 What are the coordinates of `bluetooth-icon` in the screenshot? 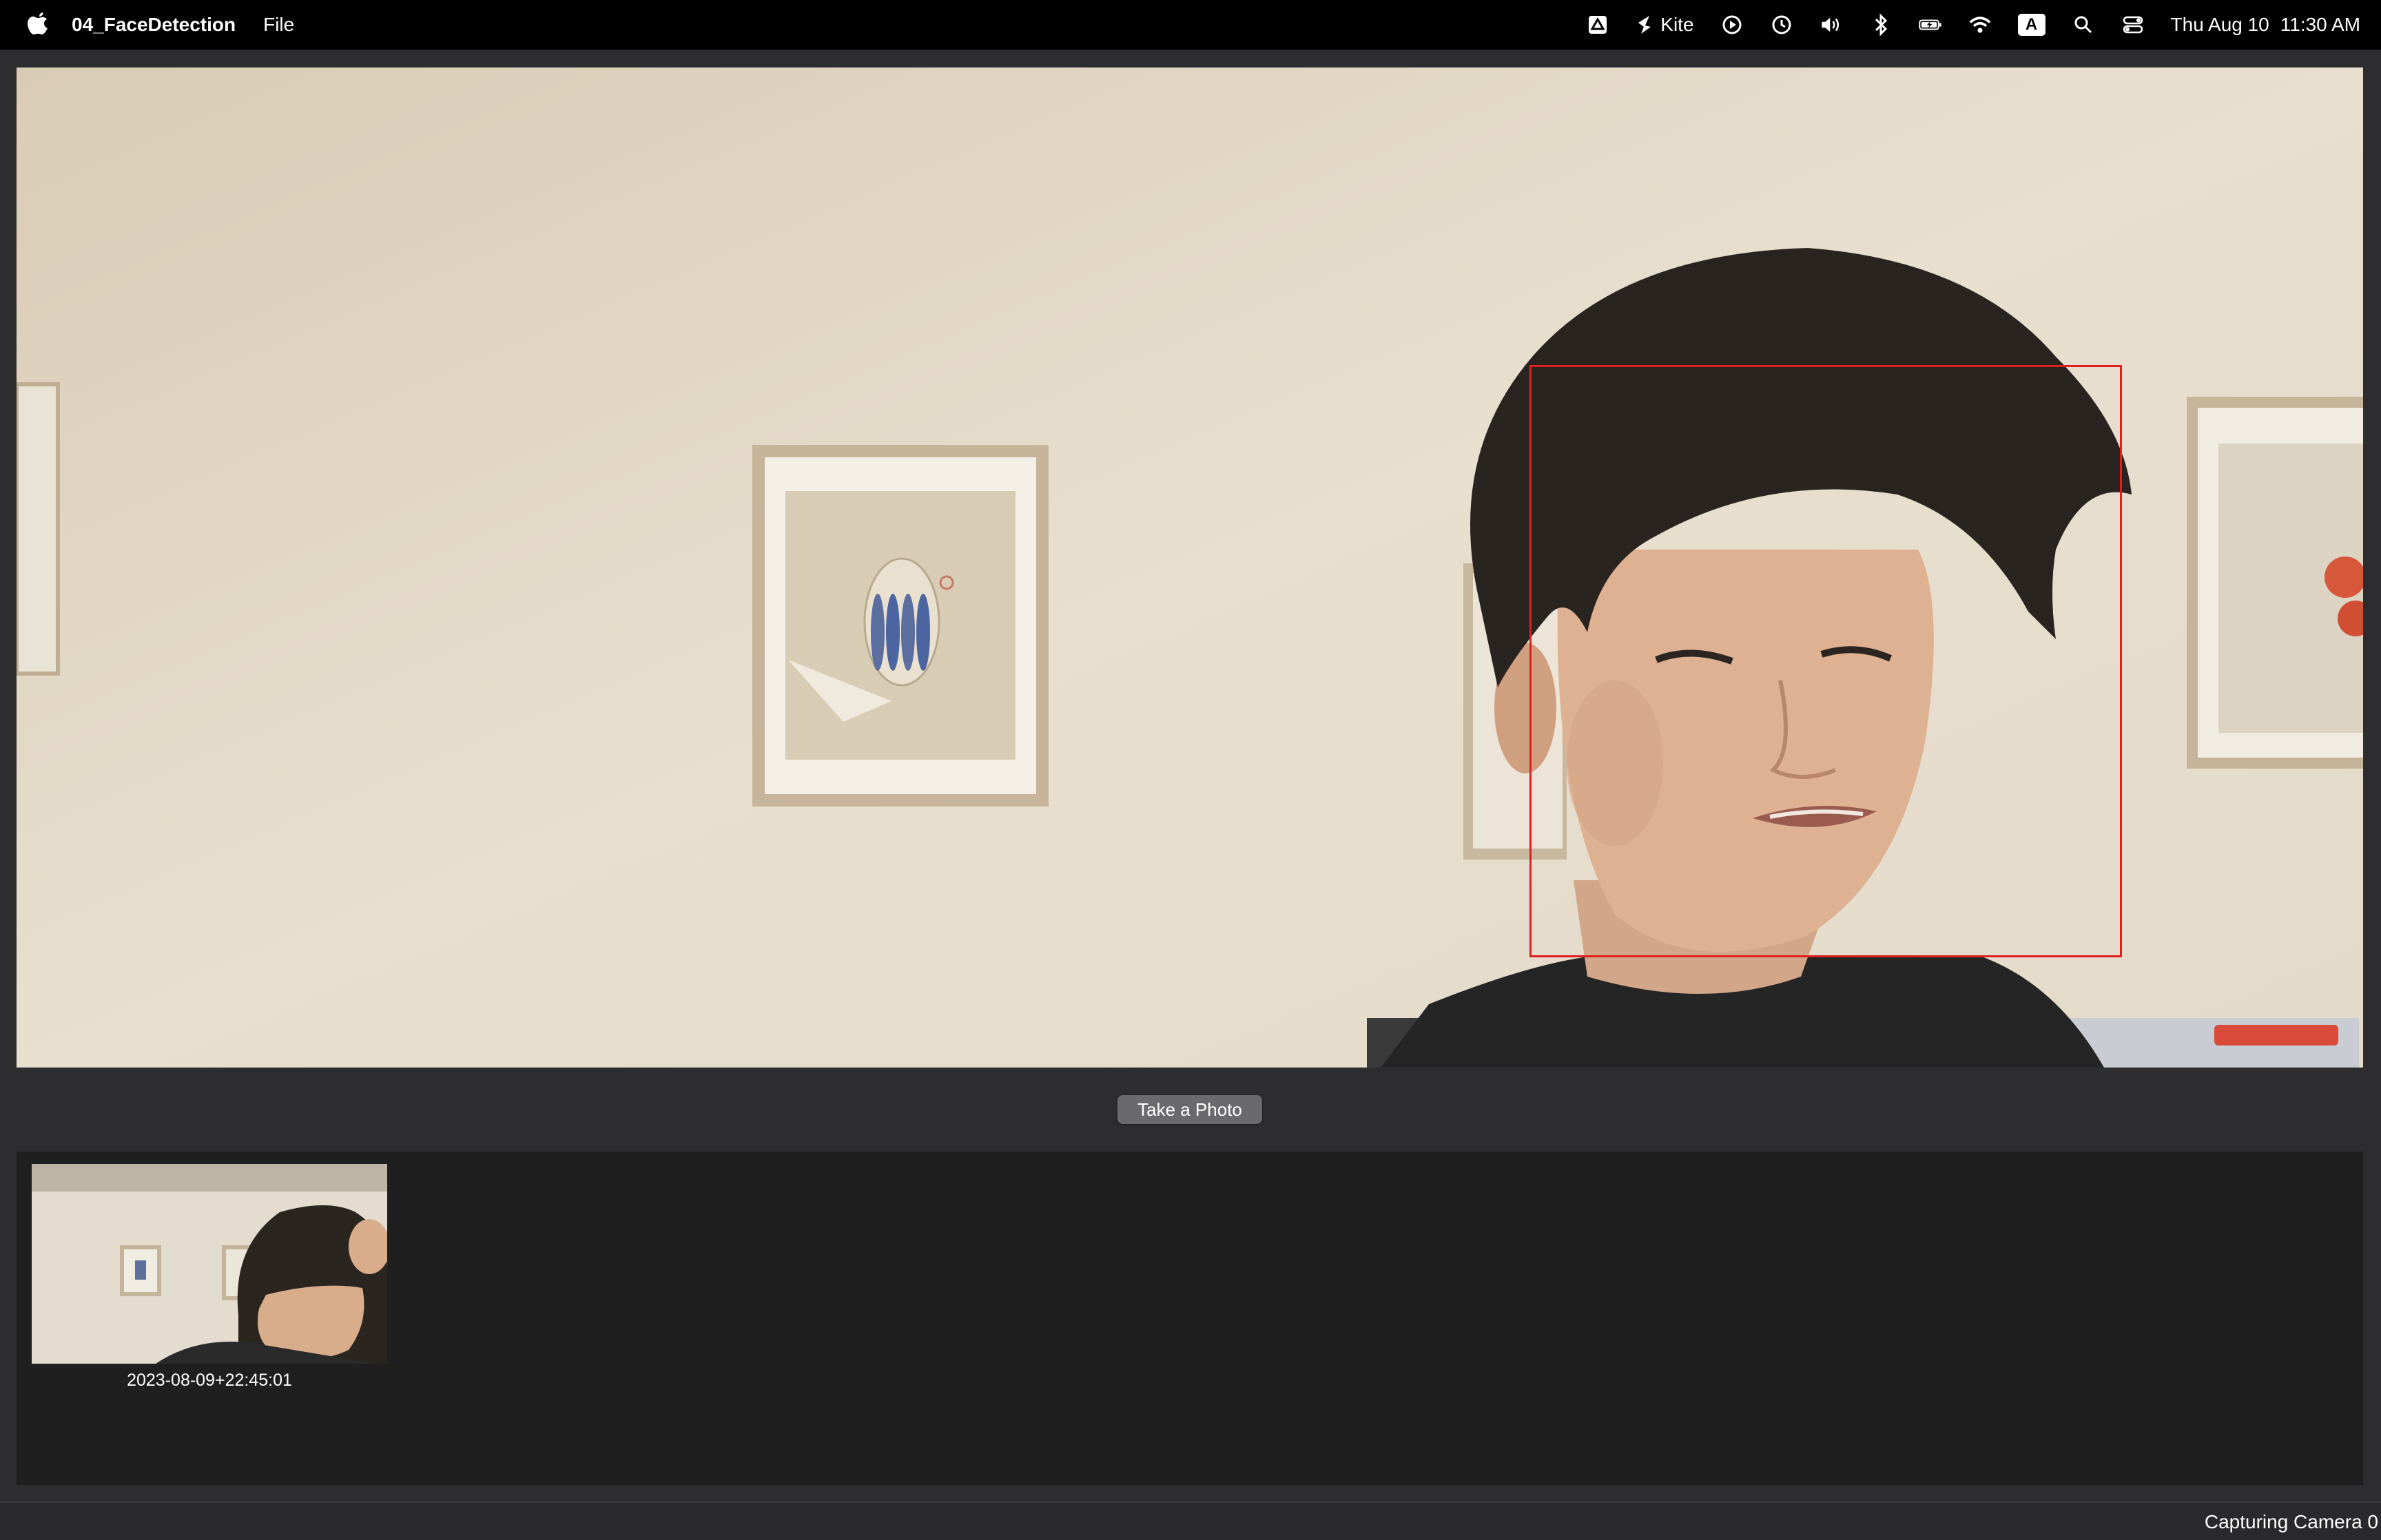 It's located at (1881, 25).